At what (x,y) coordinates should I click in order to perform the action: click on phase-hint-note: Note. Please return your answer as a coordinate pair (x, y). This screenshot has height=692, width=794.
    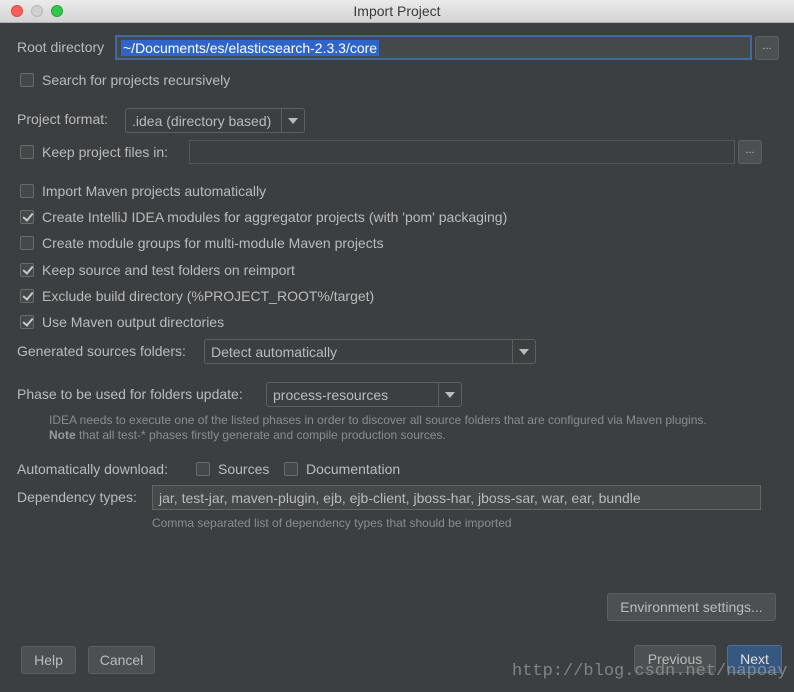
    Looking at the image, I should click on (62, 435).